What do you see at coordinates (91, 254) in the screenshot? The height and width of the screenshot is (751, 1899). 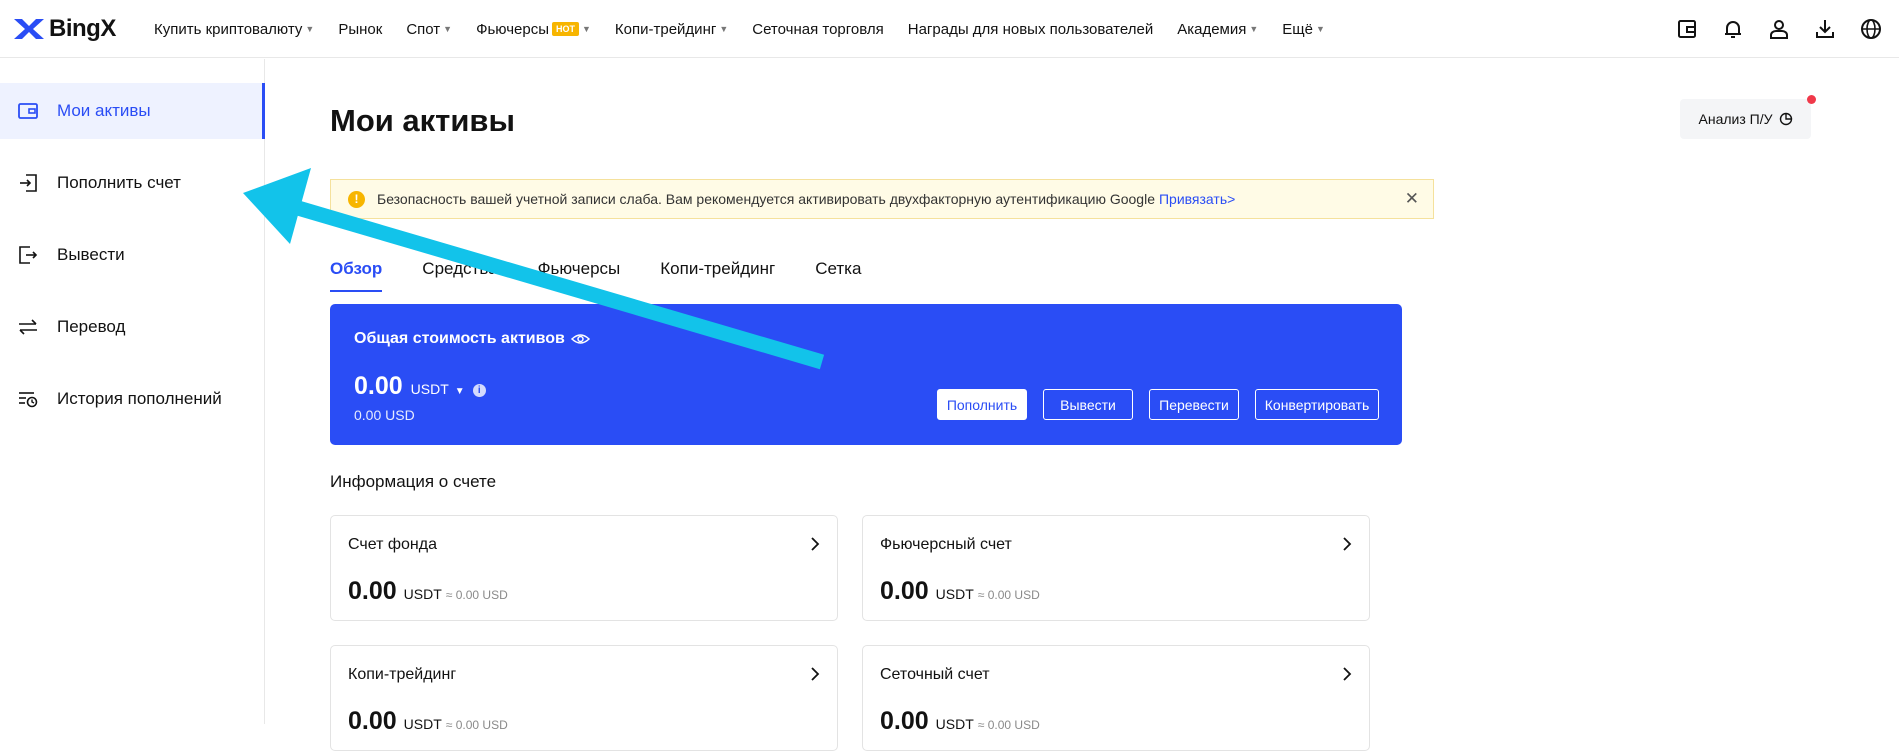 I see `sidebar-item-label: Вывести` at bounding box center [91, 254].